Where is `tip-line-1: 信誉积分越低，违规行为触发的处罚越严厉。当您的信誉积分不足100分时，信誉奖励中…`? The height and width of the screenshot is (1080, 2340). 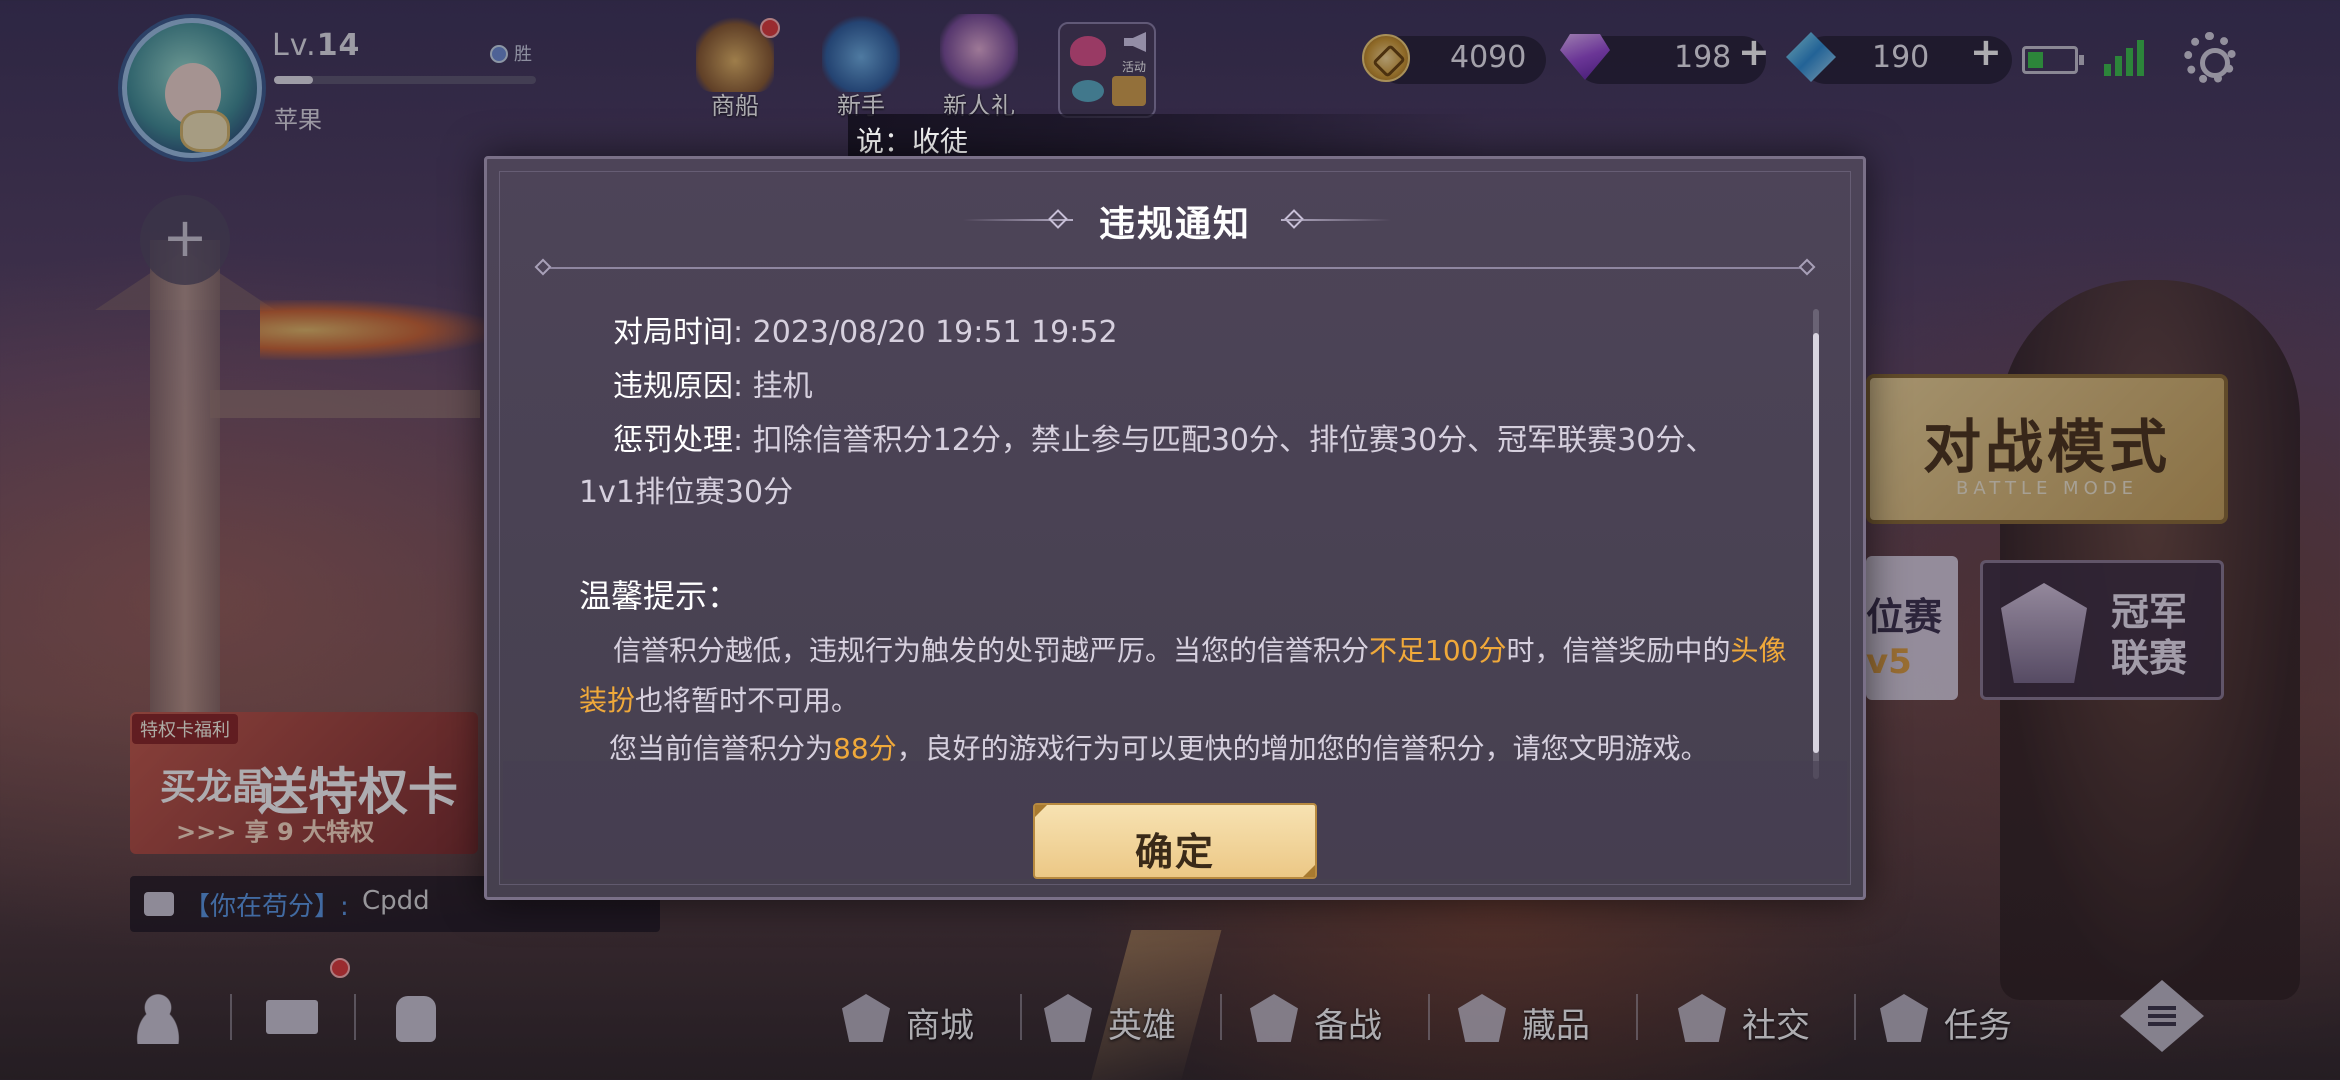
tip-line-1: 信誉积分越低，违规行为触发的处罚越严厉。当您的信誉积分不足100分时，信誉奖励中… is located at coordinates (1200, 649).